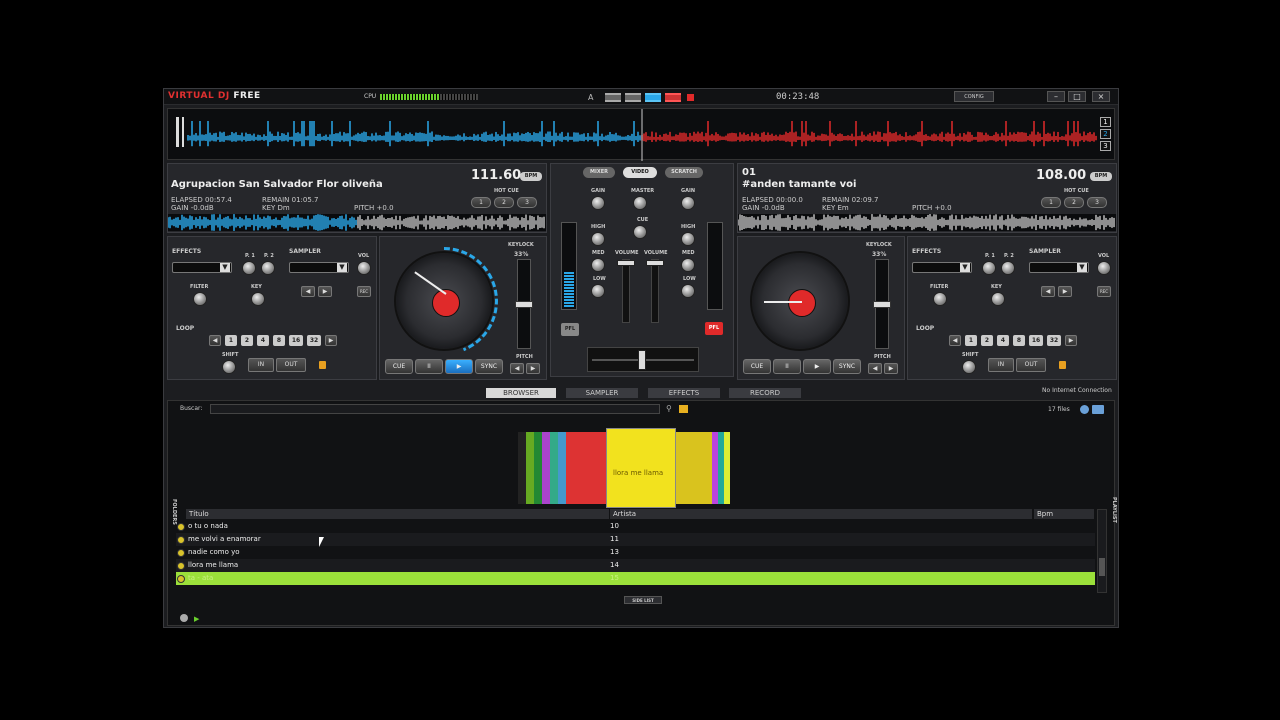  I want to click on left-loop-next-button: ▶, so click(331, 340).